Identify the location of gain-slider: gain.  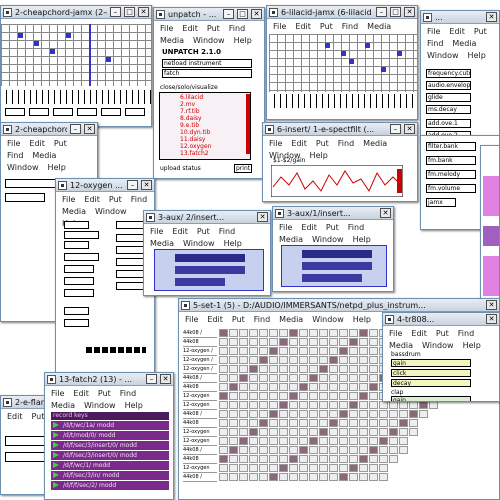
(431, 363).